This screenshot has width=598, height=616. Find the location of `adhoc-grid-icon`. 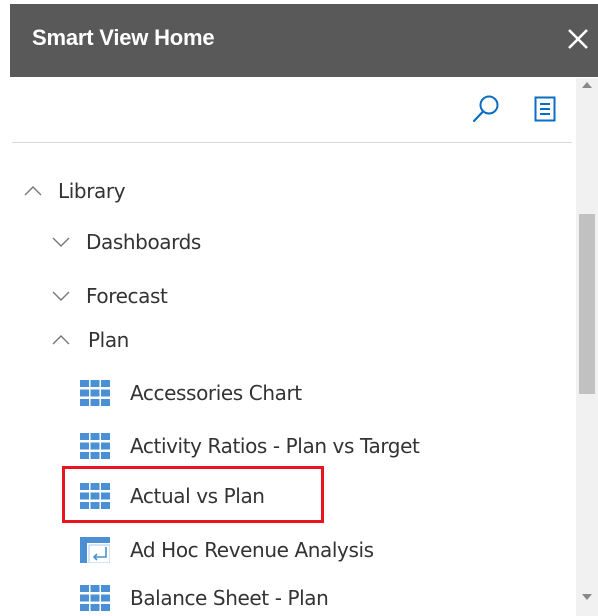

adhoc-grid-icon is located at coordinates (95, 550).